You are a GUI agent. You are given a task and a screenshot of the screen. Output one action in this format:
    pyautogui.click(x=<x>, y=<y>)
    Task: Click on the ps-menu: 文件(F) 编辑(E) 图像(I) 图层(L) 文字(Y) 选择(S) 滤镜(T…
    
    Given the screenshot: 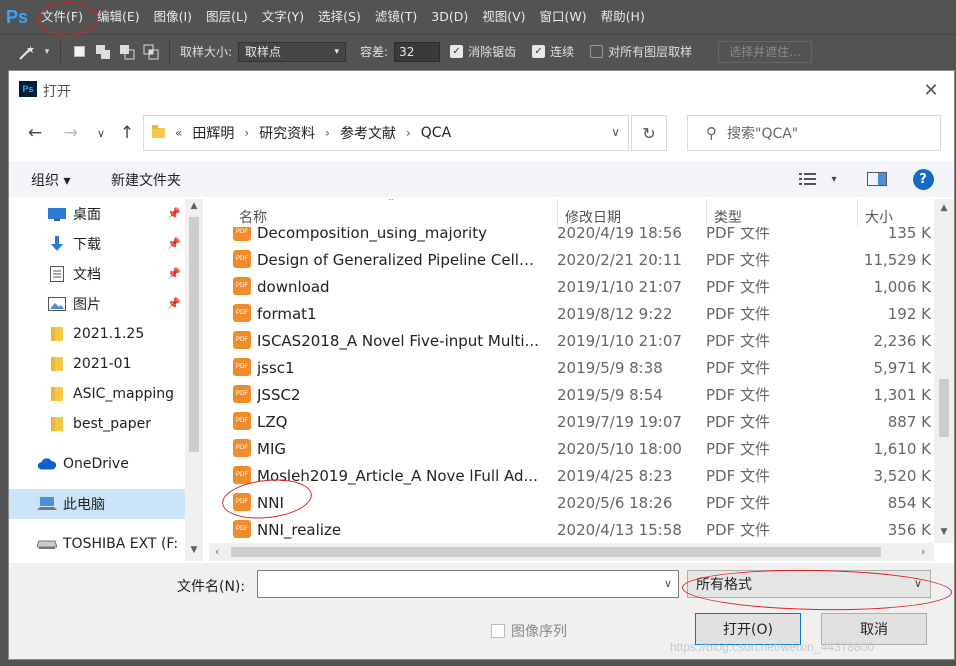 What is the action you would take?
    pyautogui.click(x=343, y=17)
    